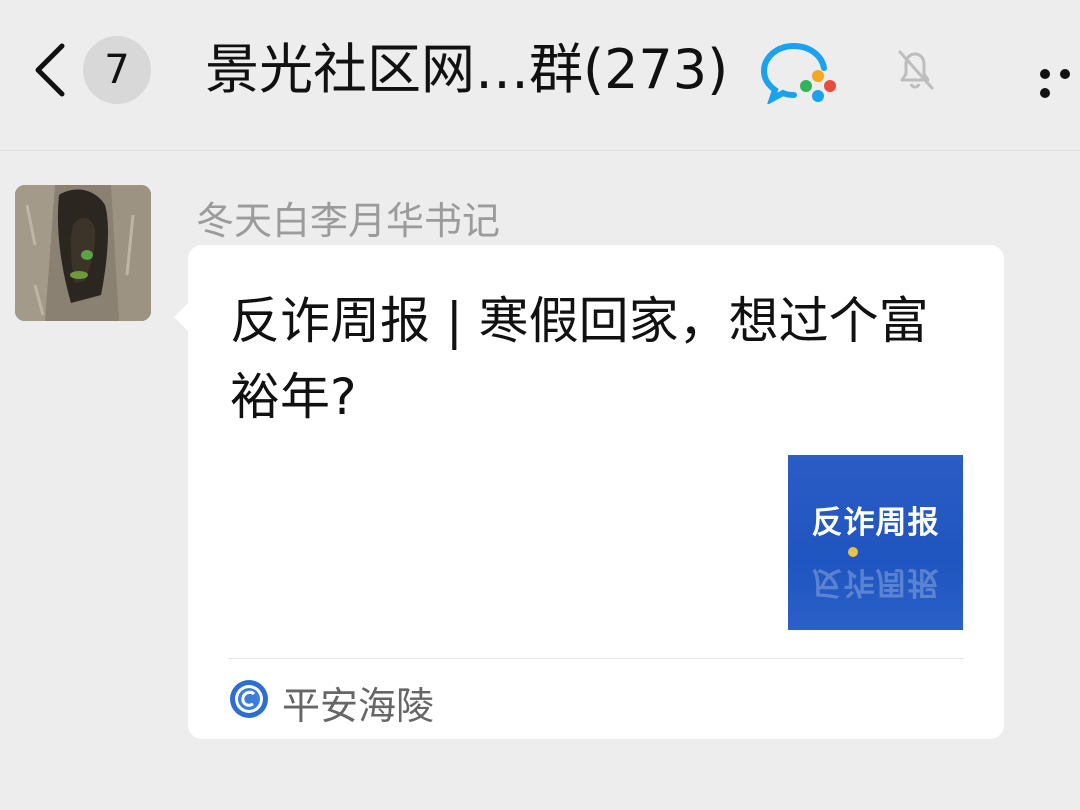  Describe the element at coordinates (117, 70) in the screenshot. I see `unread-count-badge: 7` at that location.